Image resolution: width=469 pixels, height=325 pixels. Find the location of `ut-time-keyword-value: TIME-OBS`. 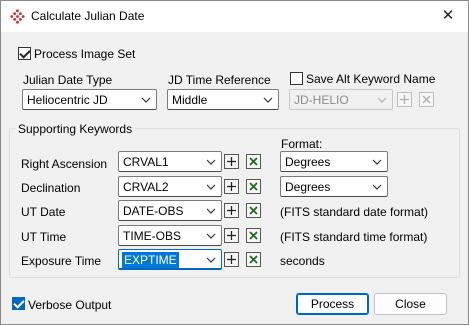

ut-time-keyword-value: TIME-OBS is located at coordinates (152, 236).